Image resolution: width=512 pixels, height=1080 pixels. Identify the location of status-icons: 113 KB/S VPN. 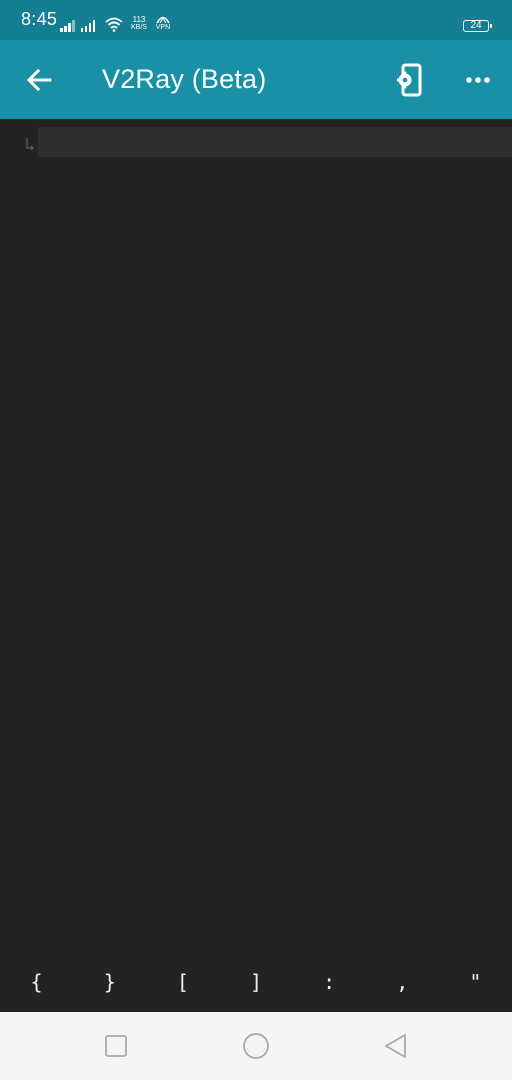
(115, 22).